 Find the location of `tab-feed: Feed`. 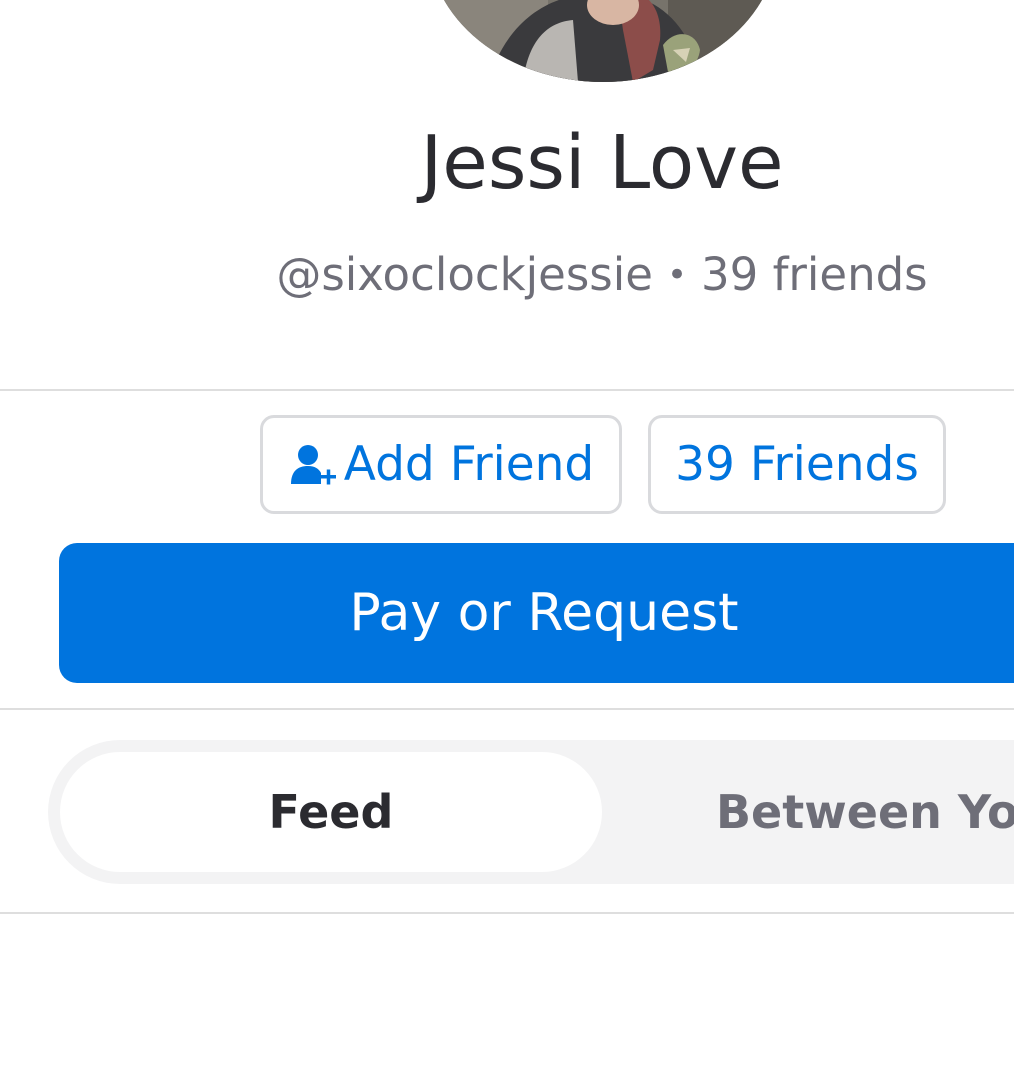

tab-feed: Feed is located at coordinates (331, 812).